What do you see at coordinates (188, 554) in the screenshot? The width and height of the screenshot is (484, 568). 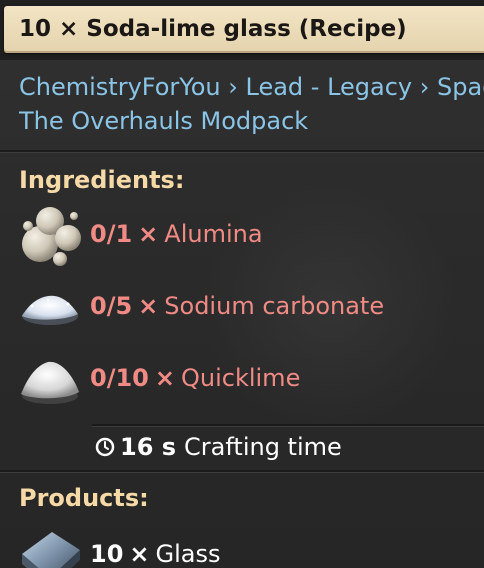 I see `product-name: Glass` at bounding box center [188, 554].